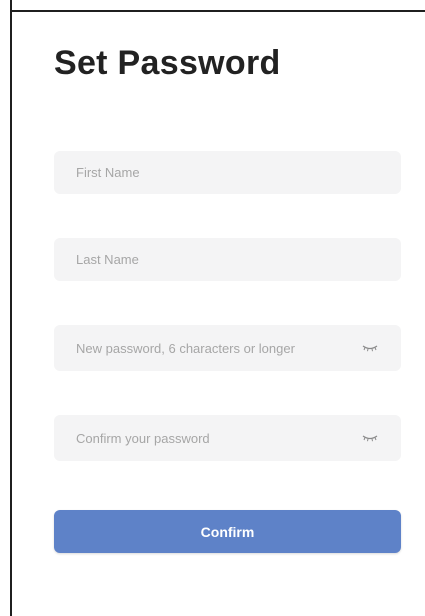 This screenshot has width=425, height=616. What do you see at coordinates (217, 11) in the screenshot?
I see `frame-border-top` at bounding box center [217, 11].